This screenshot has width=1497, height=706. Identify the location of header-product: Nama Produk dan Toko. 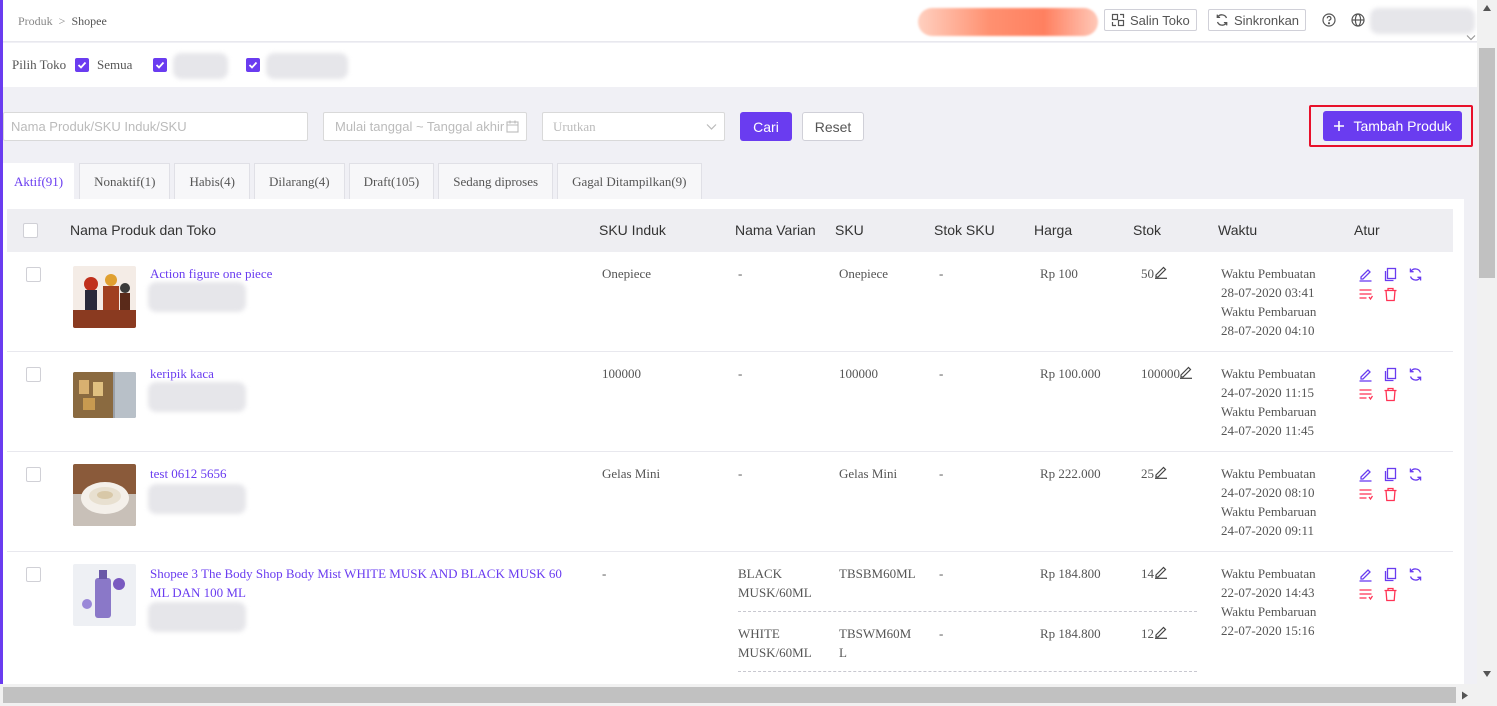
(143, 230).